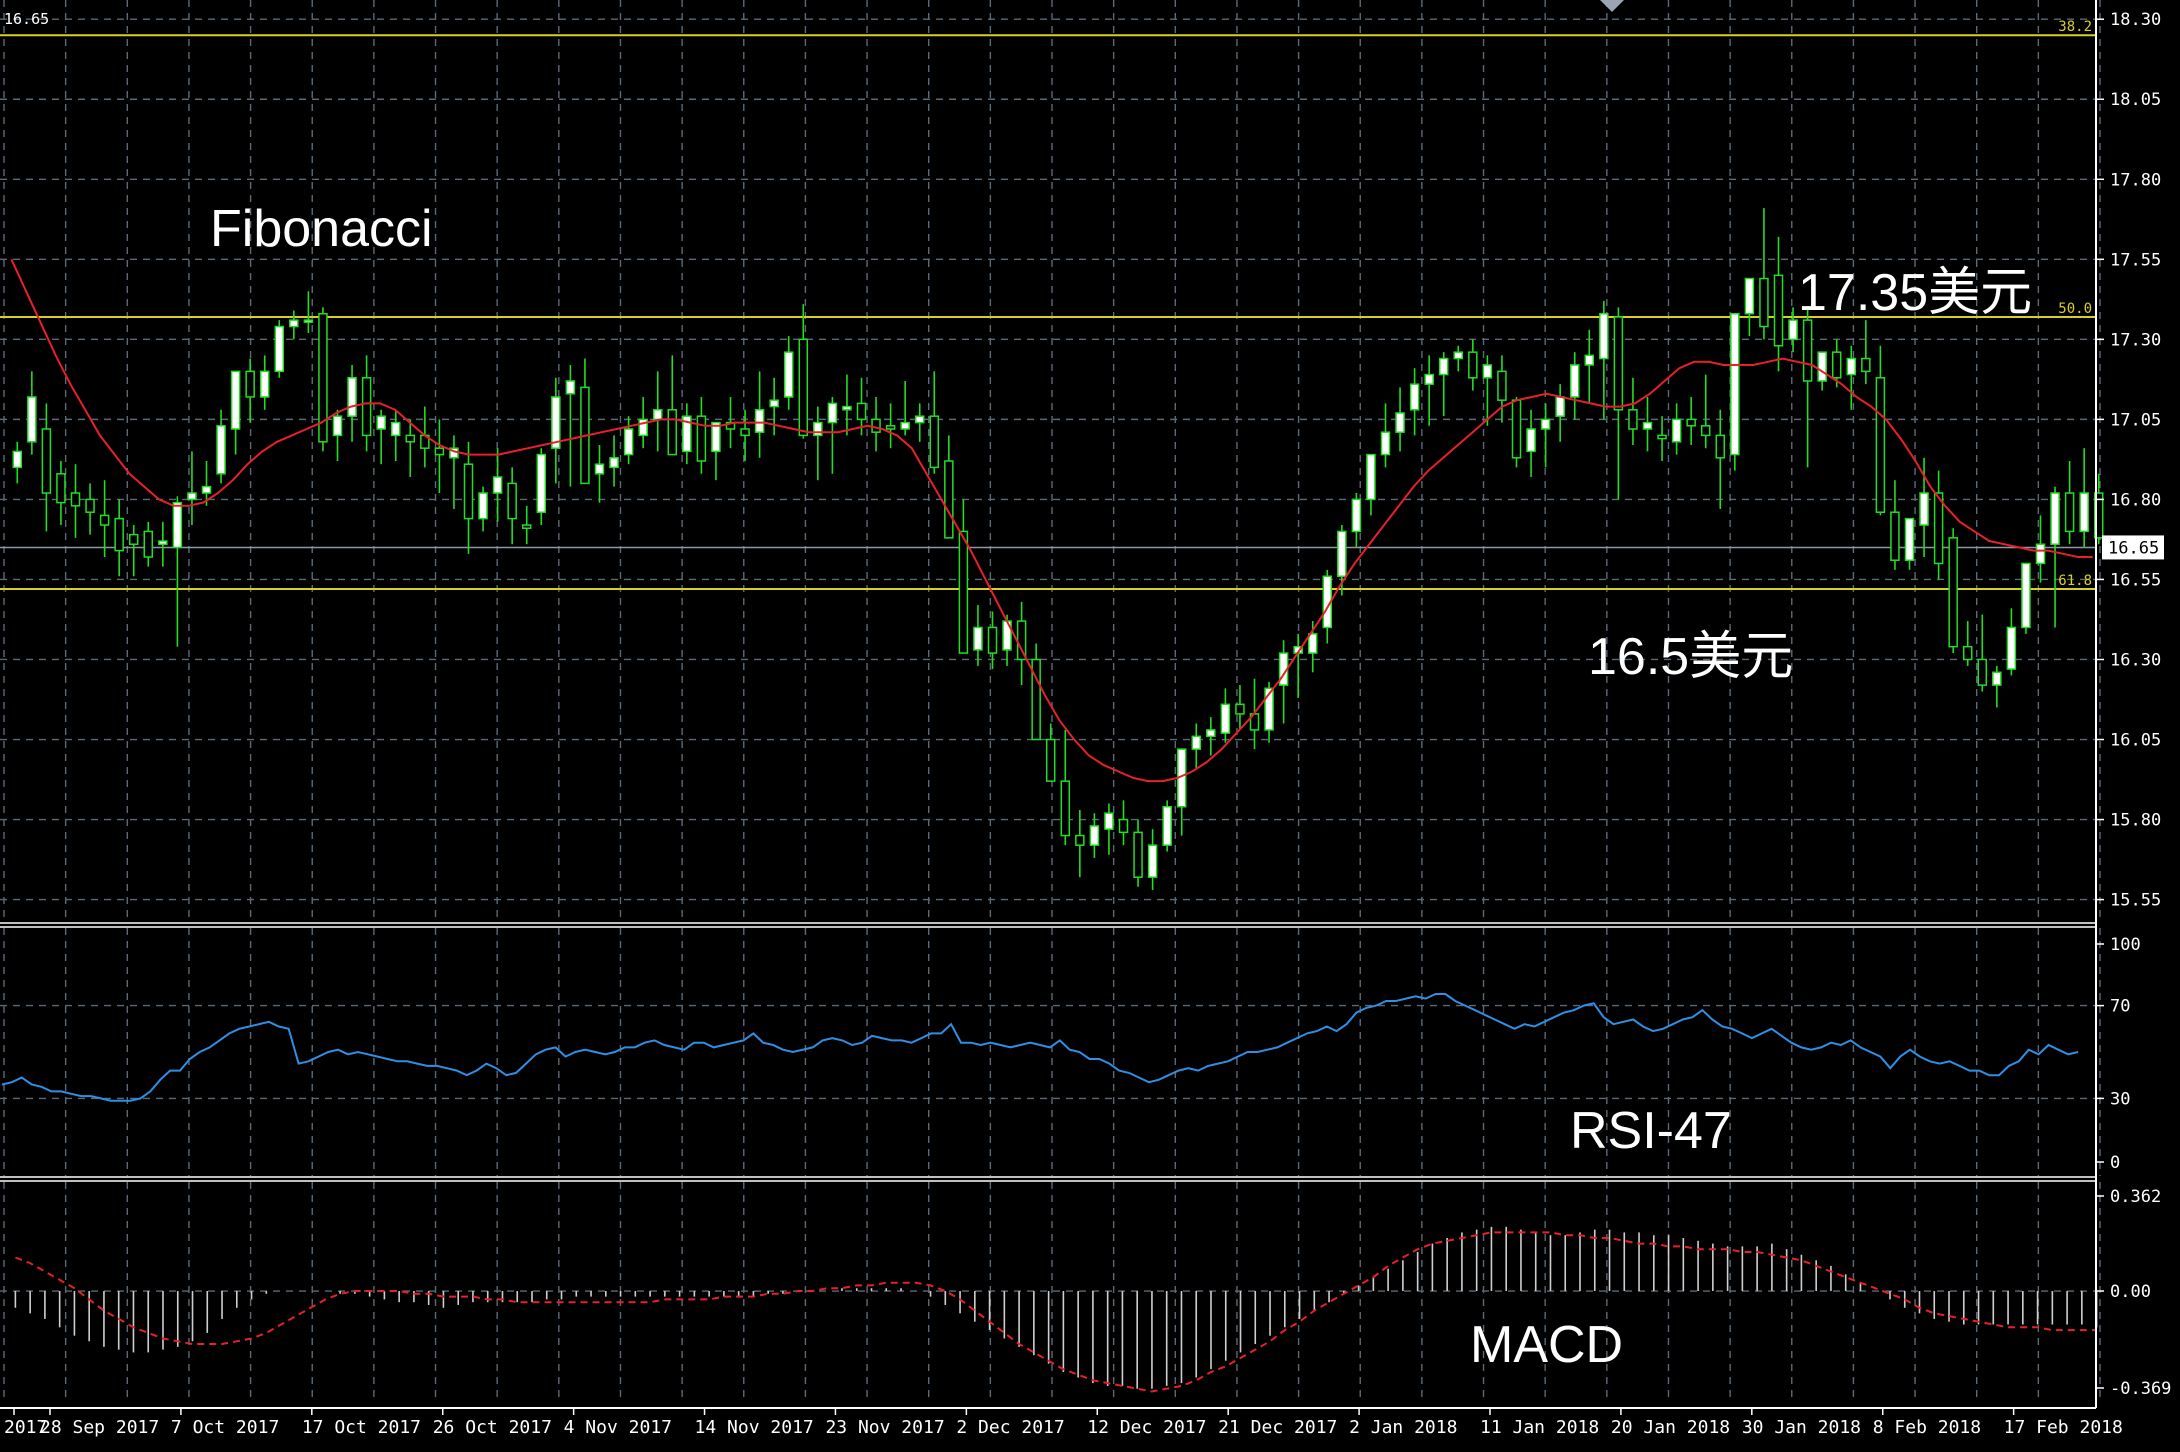 The image size is (2180, 1452). What do you see at coordinates (2135, 260) in the screenshot?
I see `price-tick-label: 17.55` at bounding box center [2135, 260].